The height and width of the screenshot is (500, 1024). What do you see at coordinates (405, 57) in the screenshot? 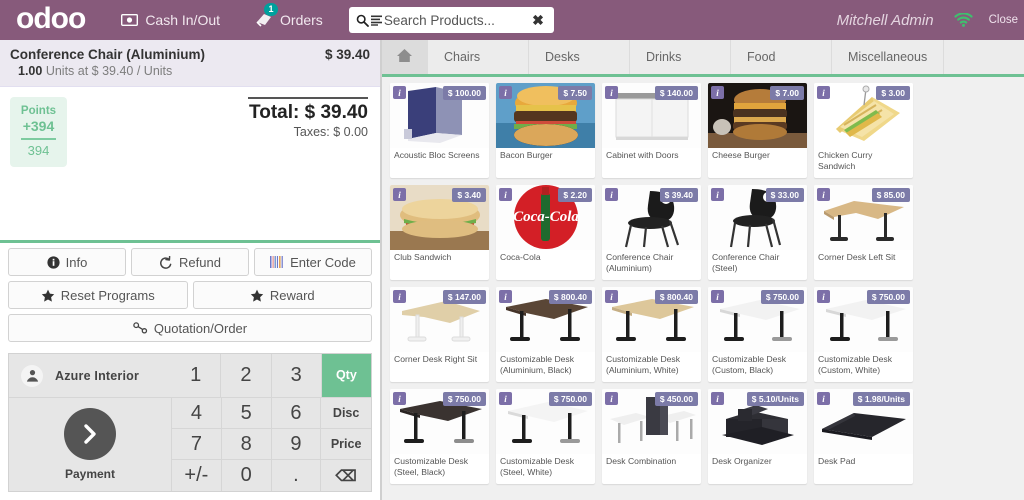
I see `category-tab-home` at bounding box center [405, 57].